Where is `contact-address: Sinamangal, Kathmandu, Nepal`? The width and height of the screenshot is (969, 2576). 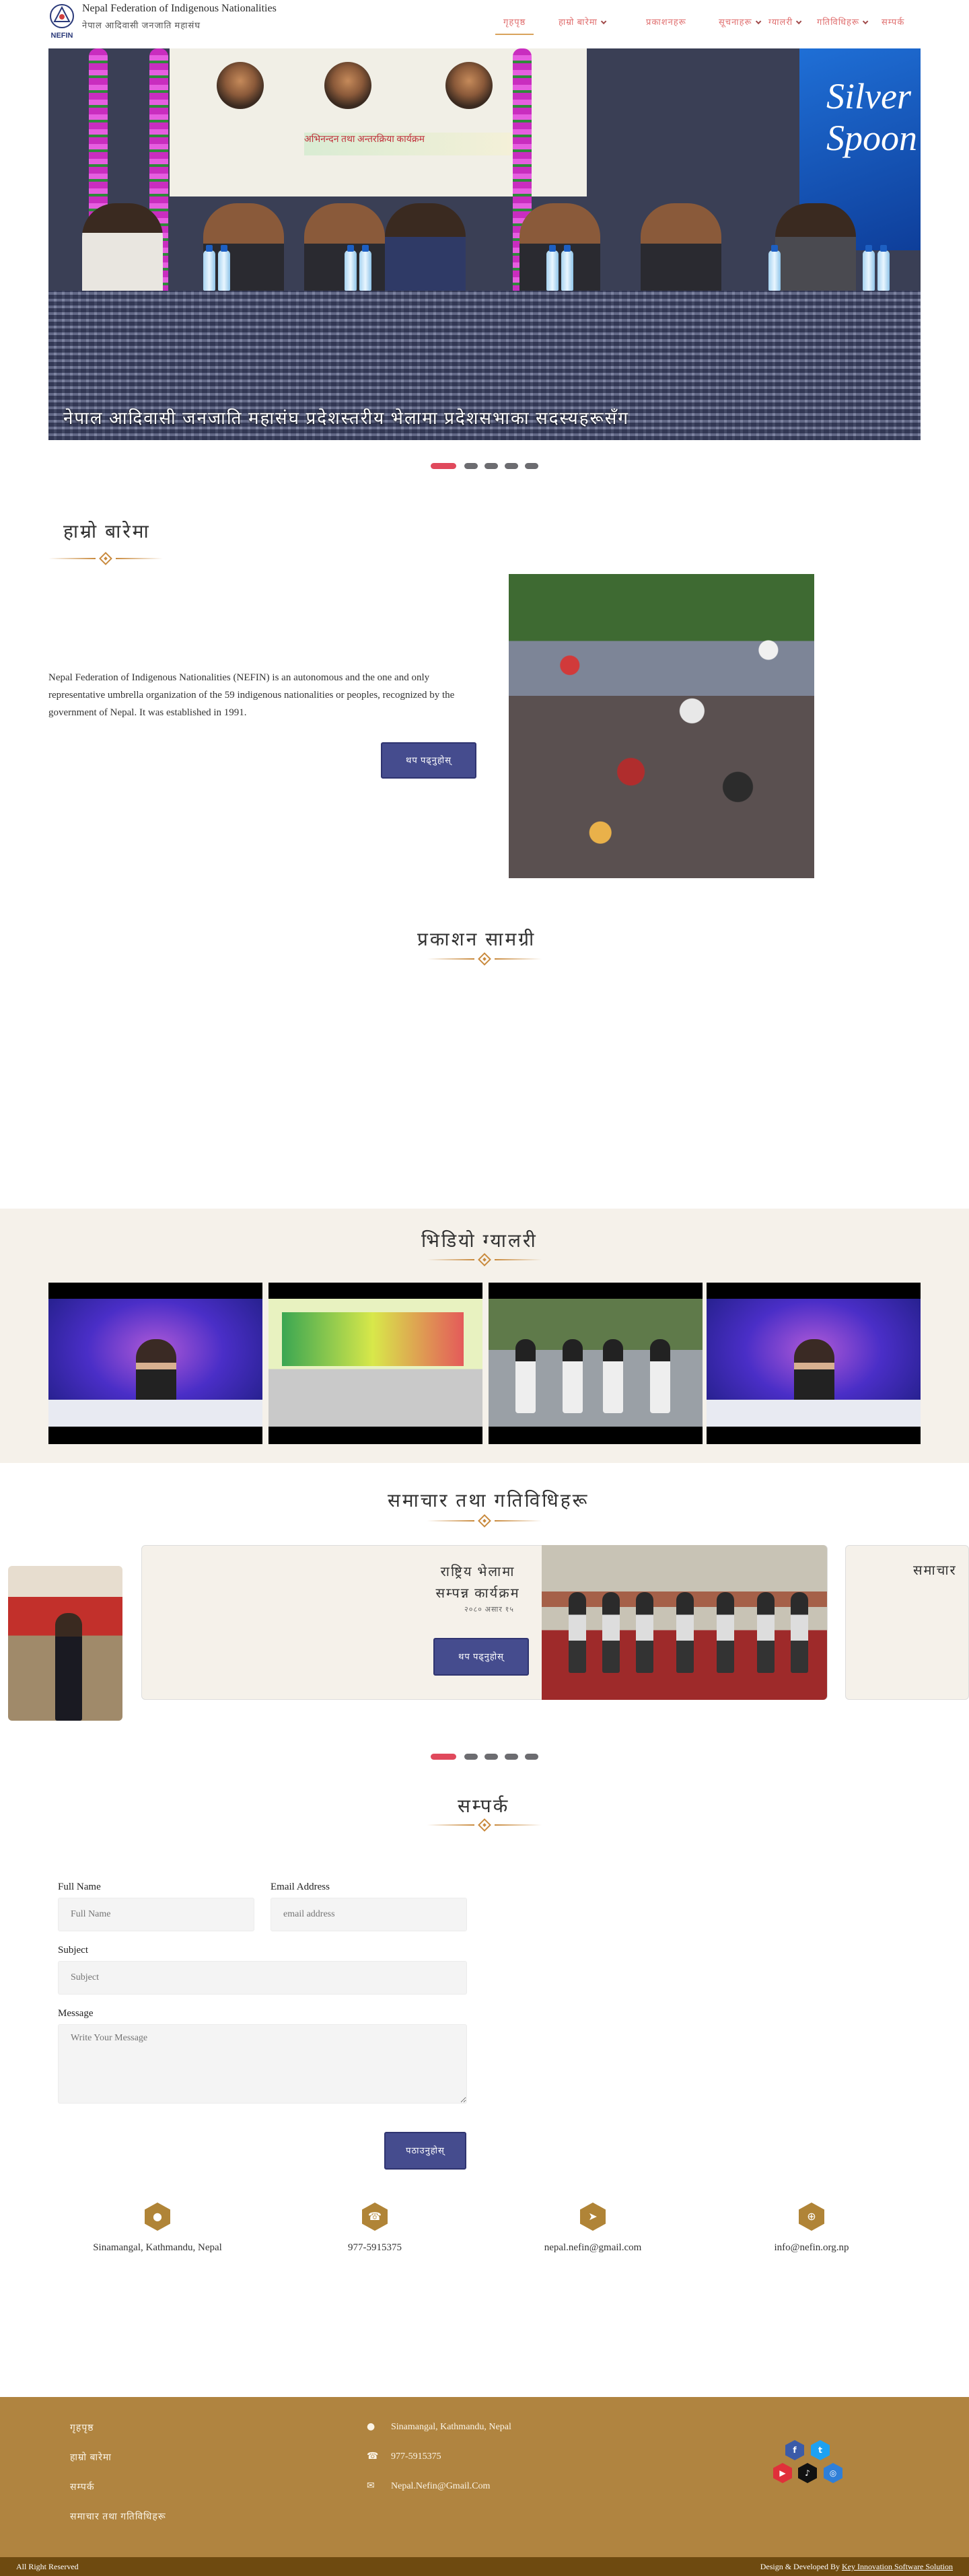 contact-address: Sinamangal, Kathmandu, Nepal is located at coordinates (158, 2247).